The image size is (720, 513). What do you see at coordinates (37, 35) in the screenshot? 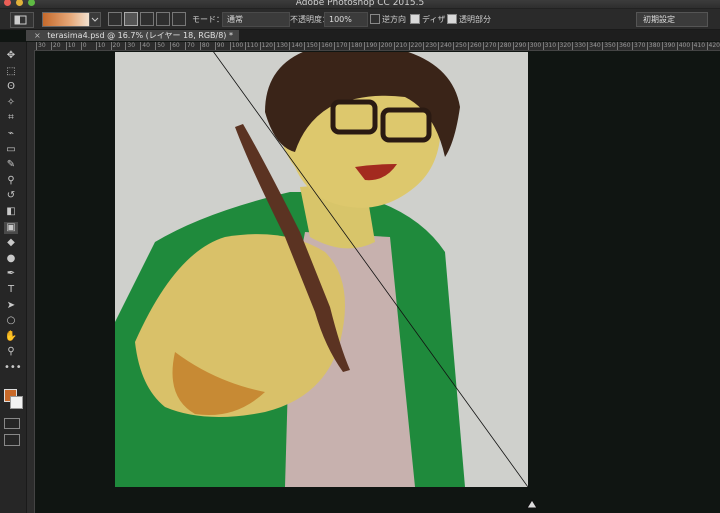
I see `tab-close-icon: ×` at bounding box center [37, 35].